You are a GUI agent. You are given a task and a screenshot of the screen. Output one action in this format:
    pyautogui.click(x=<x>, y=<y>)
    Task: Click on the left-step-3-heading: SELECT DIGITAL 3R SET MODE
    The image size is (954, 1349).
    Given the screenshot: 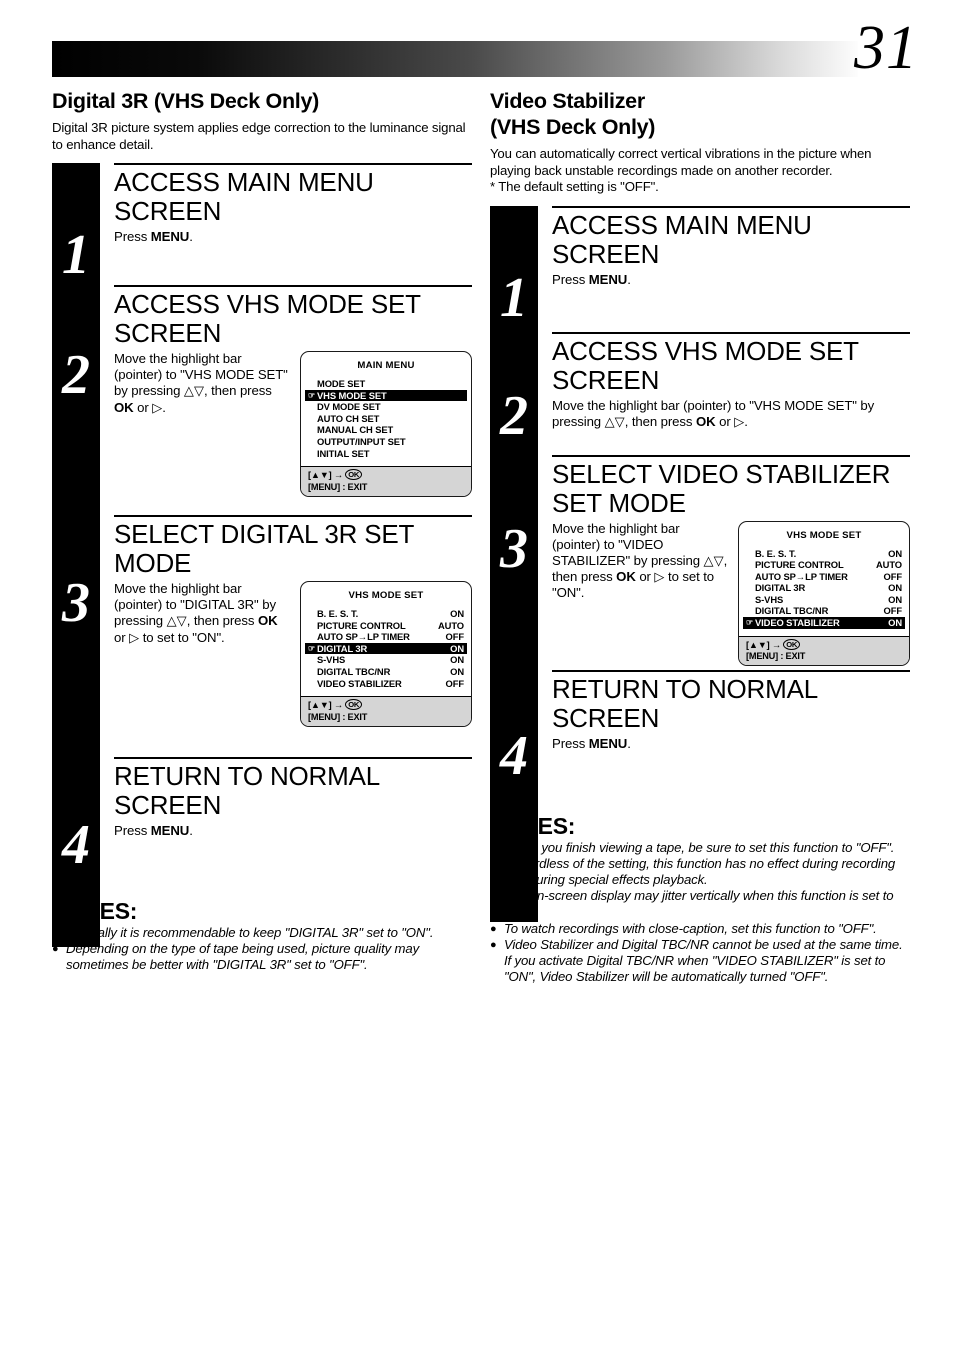 What is the action you would take?
    pyautogui.click(x=264, y=548)
    